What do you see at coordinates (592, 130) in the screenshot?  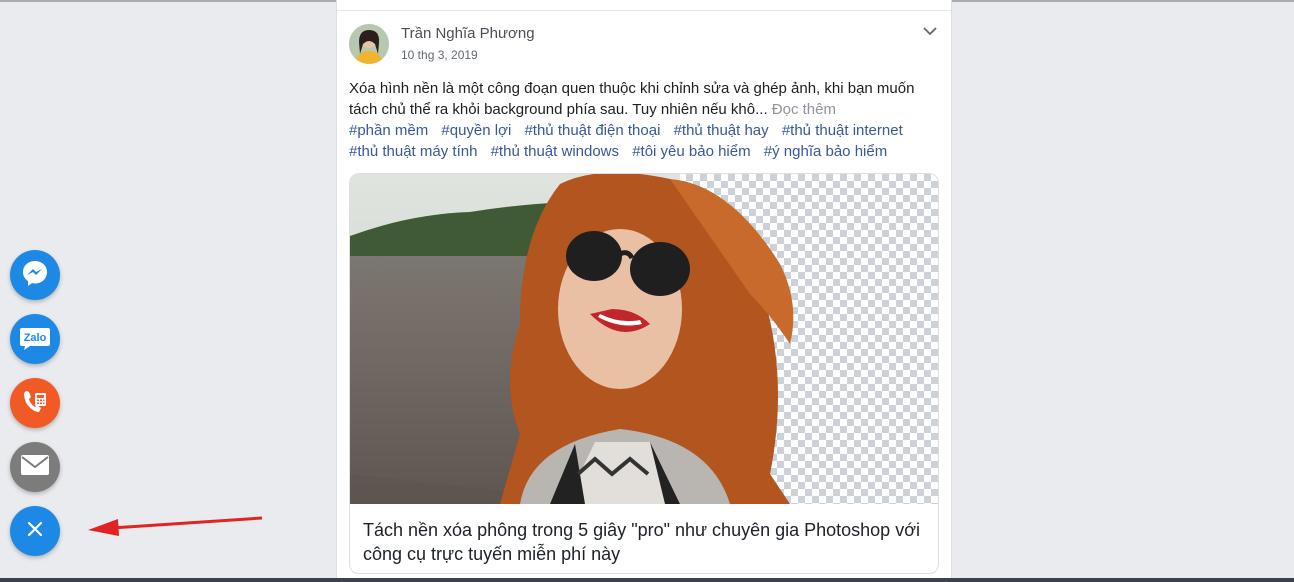 I see `hashtag: #thủ thuật điện thoại` at bounding box center [592, 130].